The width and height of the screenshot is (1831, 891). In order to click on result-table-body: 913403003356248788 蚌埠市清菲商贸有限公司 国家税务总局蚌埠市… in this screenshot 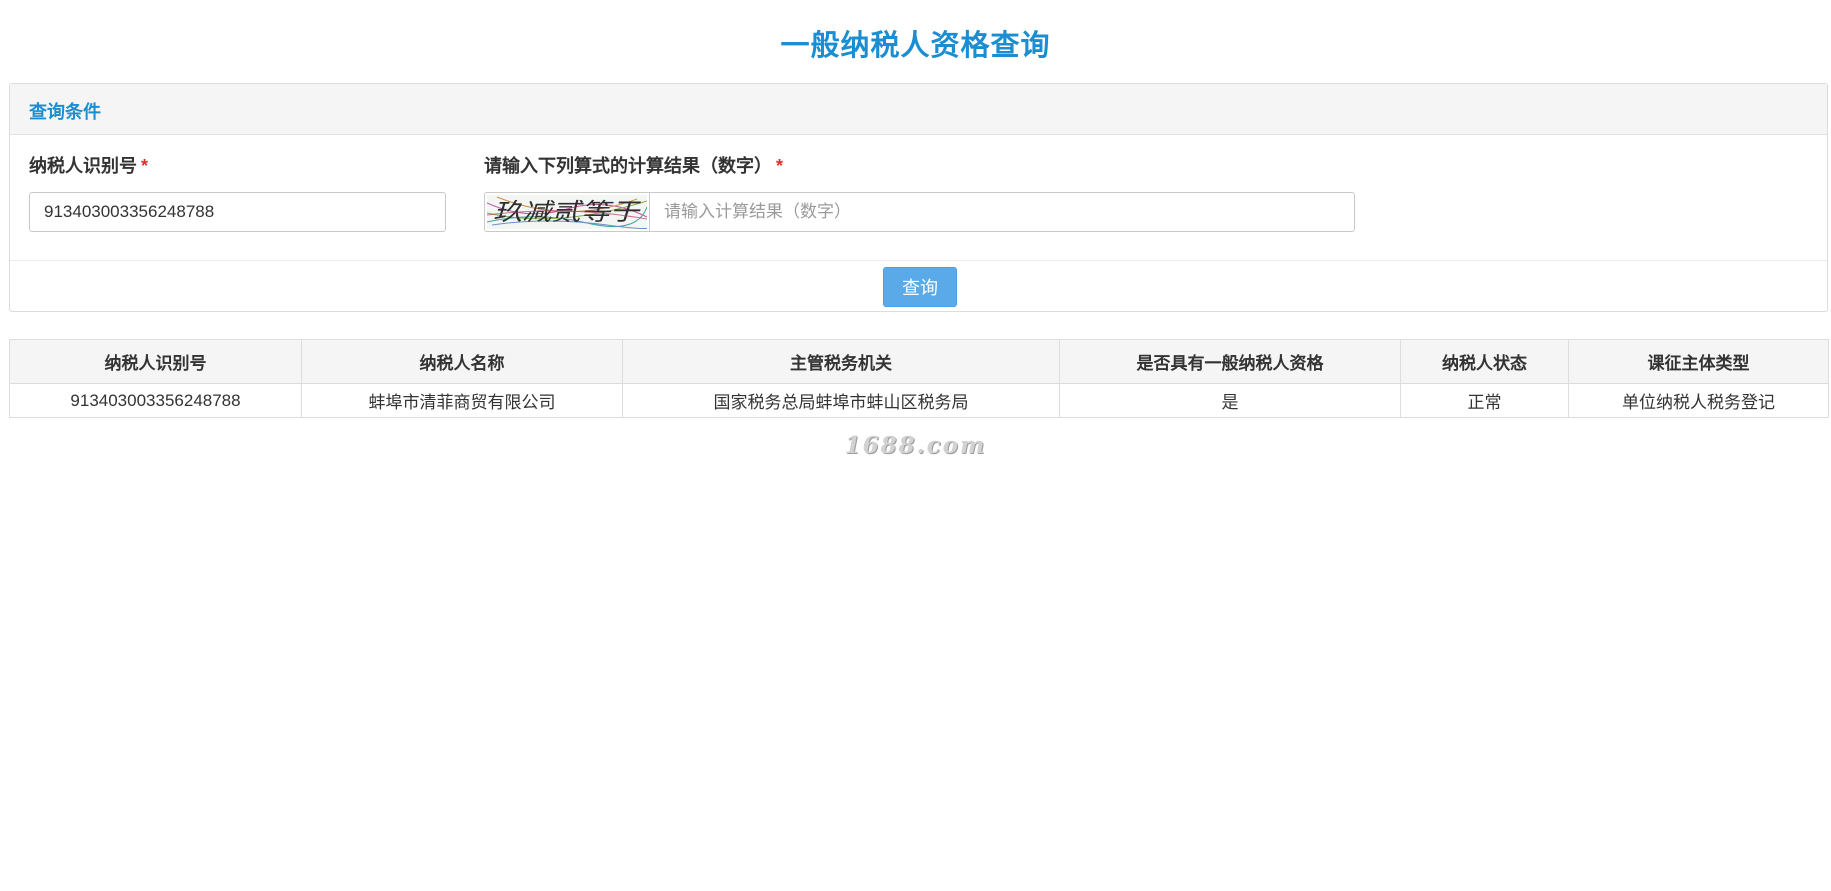, I will do `click(919, 400)`.